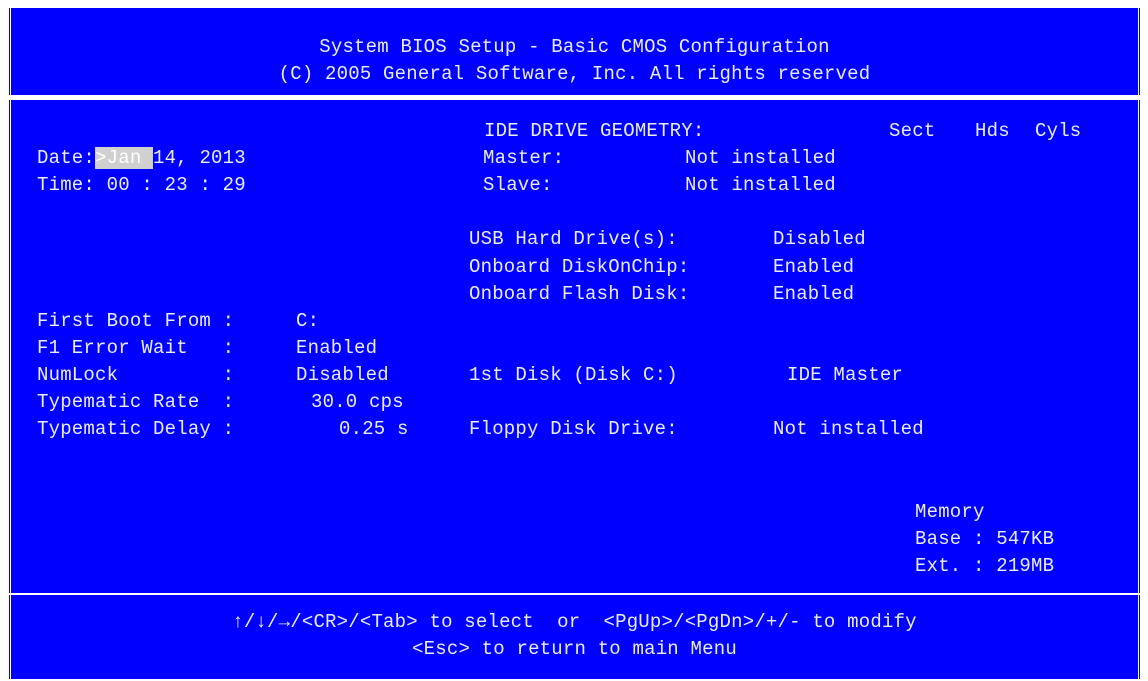 Image resolution: width=1148 pixels, height=681 pixels. What do you see at coordinates (573, 429) in the screenshot?
I see `floppy-label: Floppy Disk Drive:` at bounding box center [573, 429].